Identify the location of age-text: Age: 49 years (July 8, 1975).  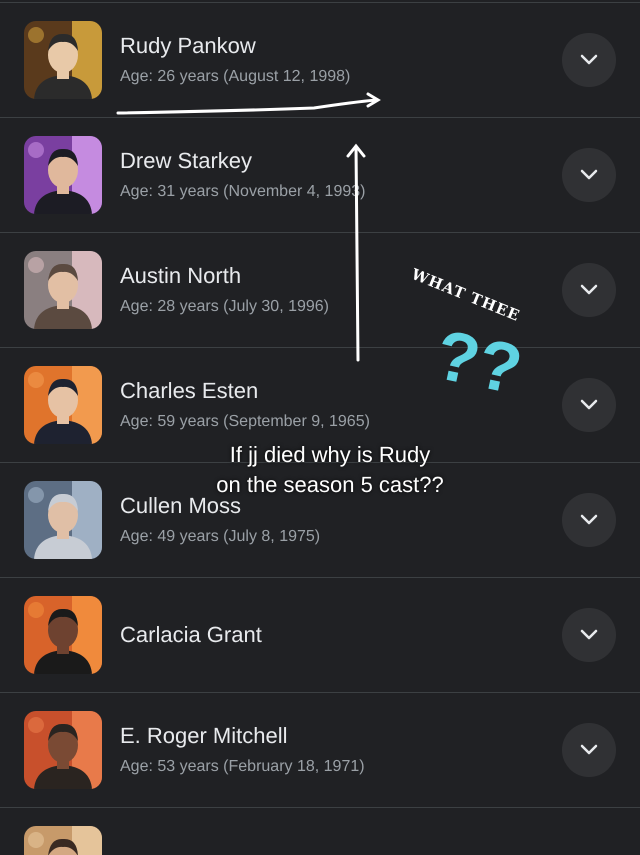
(220, 537).